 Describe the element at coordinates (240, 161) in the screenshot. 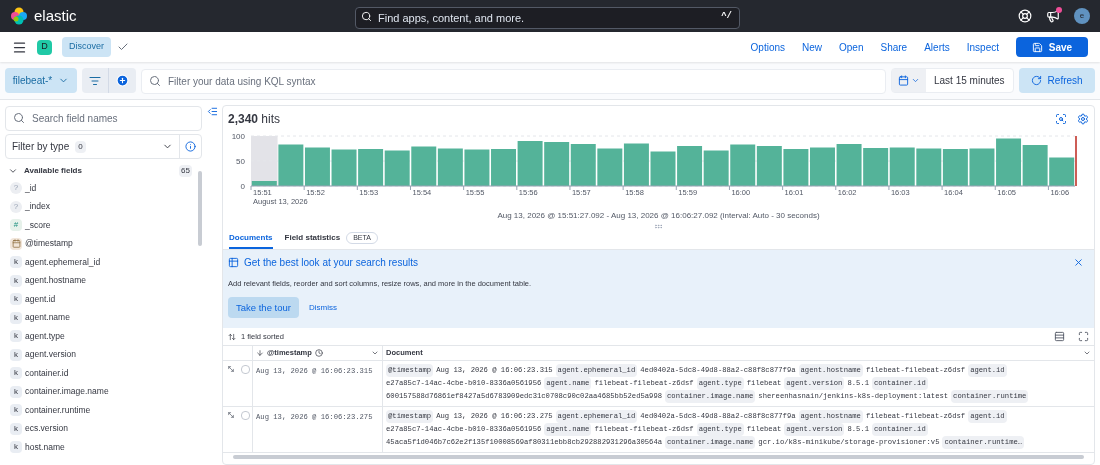

I see `axis-tick-label: 50` at that location.